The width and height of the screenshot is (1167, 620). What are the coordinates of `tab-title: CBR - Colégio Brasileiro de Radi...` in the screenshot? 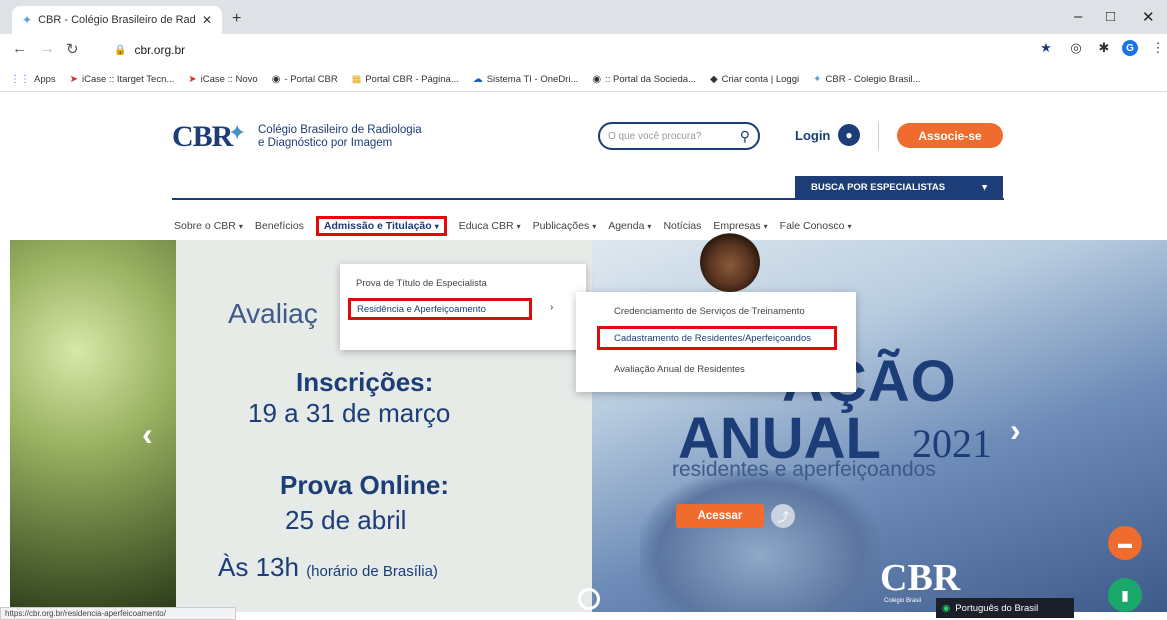 It's located at (117, 20).